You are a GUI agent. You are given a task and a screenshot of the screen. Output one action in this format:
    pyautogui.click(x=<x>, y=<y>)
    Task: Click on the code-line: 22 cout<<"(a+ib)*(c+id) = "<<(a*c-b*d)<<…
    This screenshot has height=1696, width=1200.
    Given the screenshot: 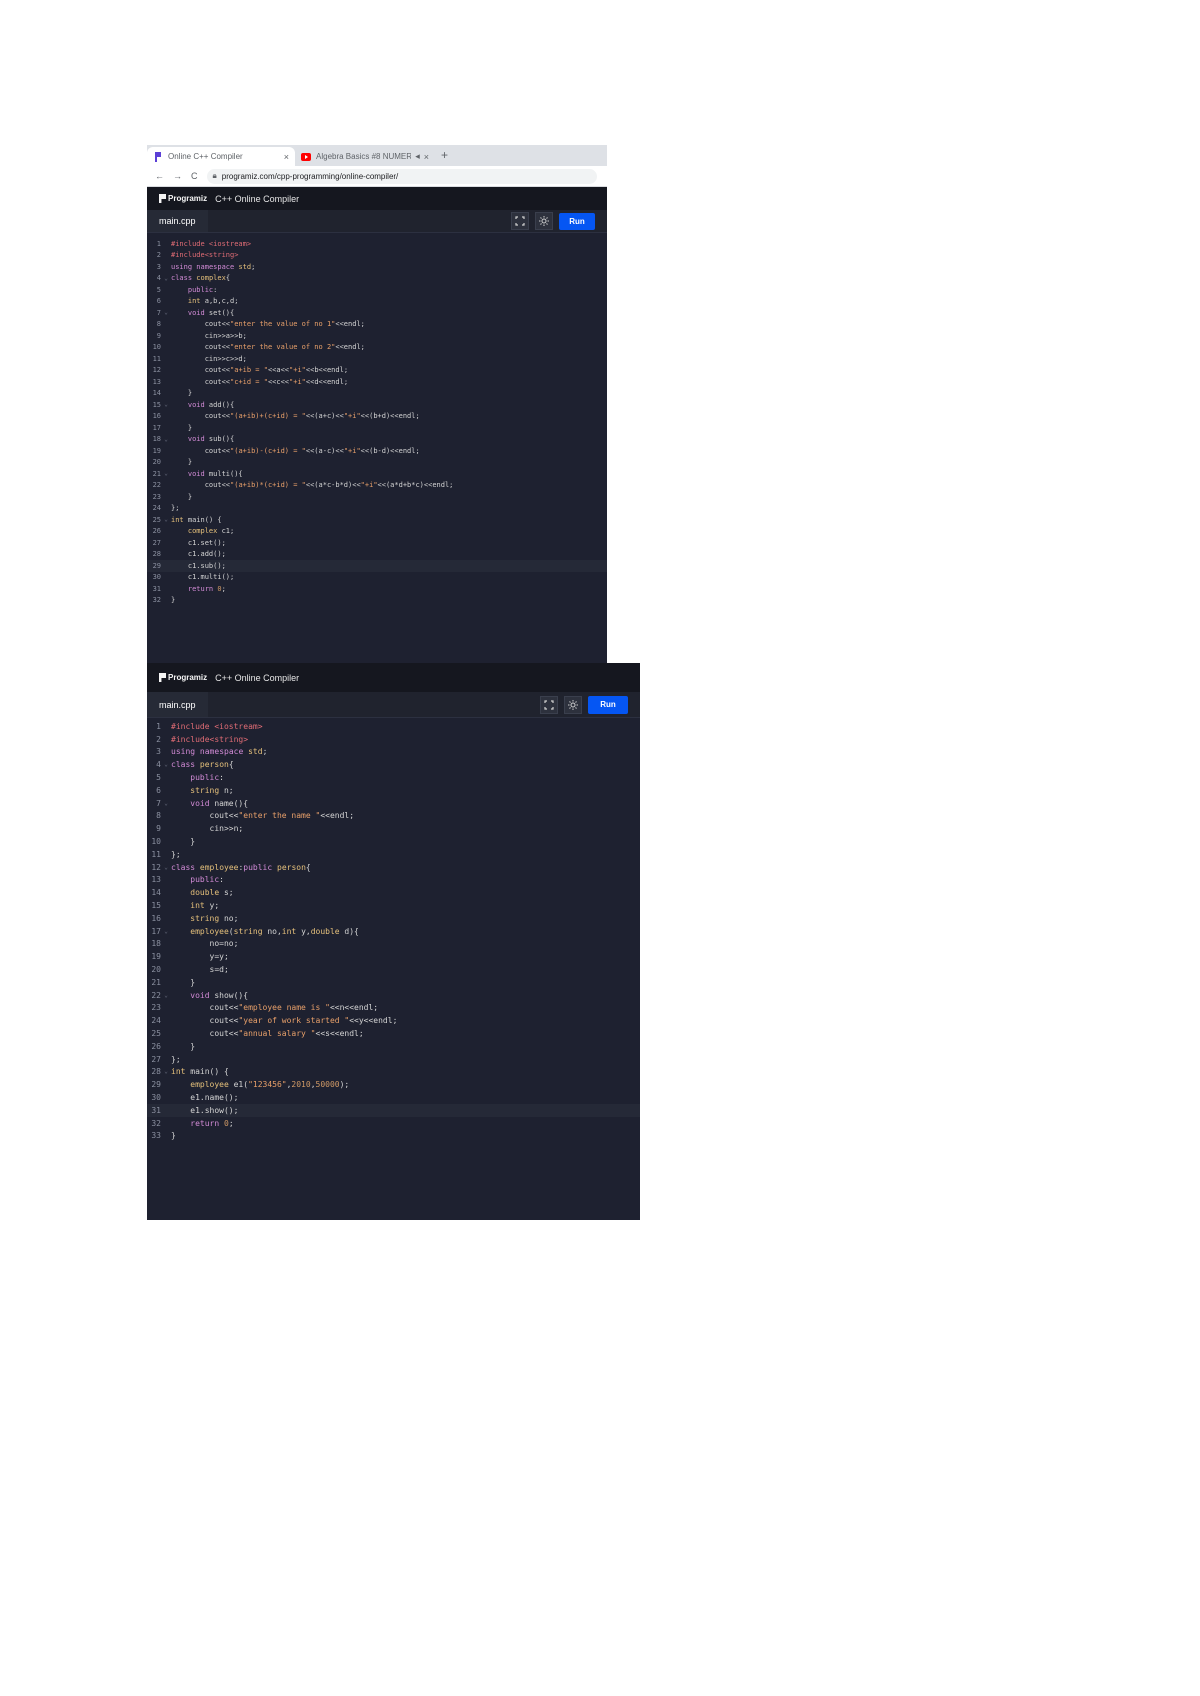 What is the action you would take?
    pyautogui.click(x=377, y=486)
    